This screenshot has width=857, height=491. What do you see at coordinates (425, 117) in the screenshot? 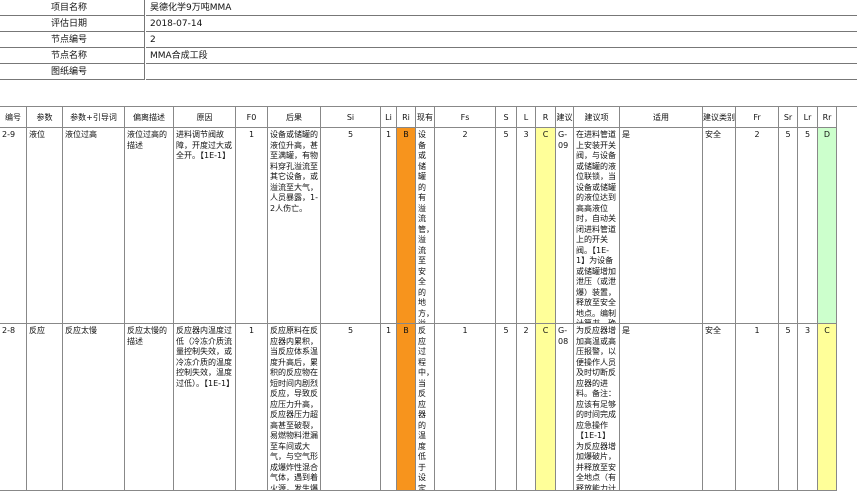
I see `header-measures: 现有措施` at bounding box center [425, 117].